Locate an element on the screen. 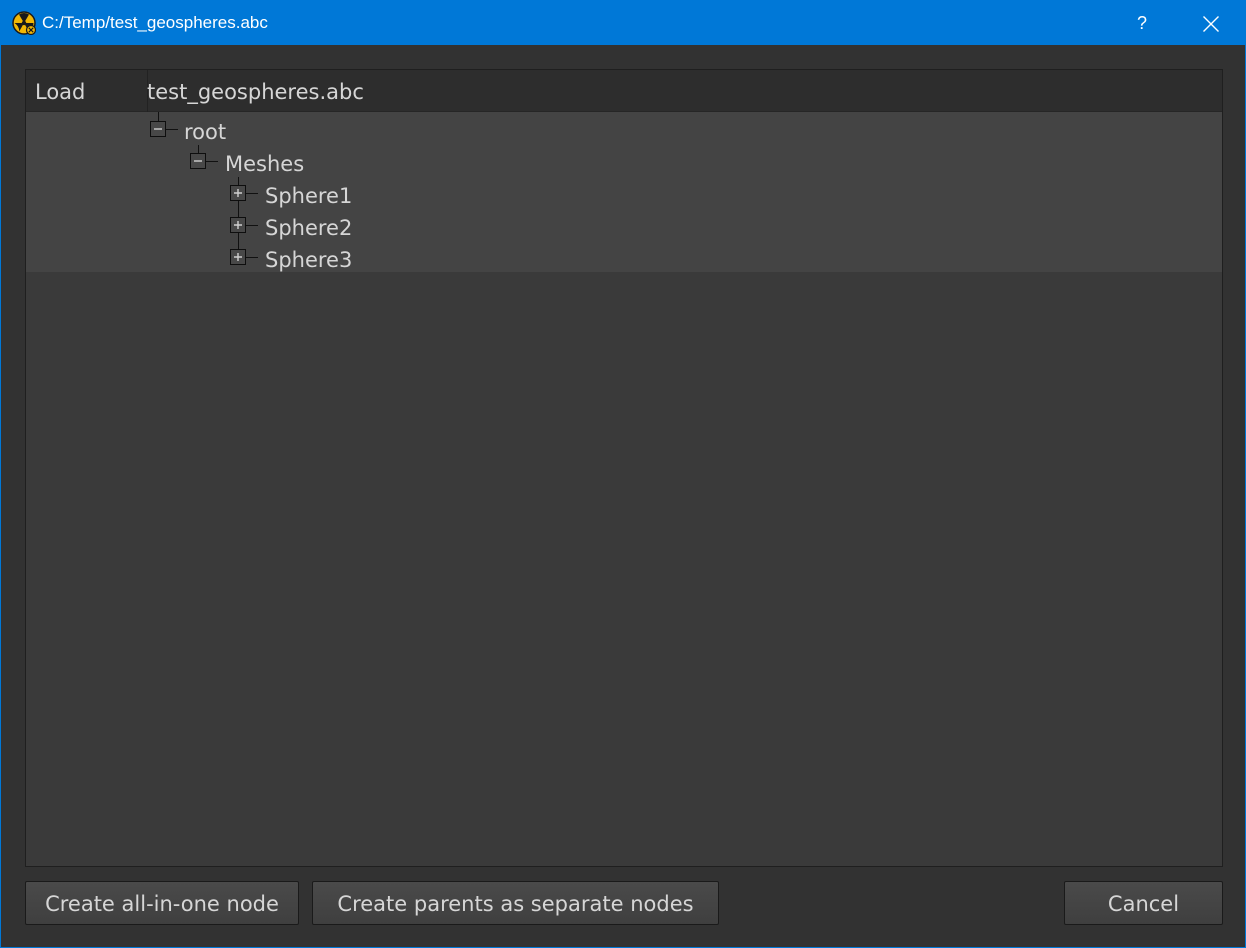 This screenshot has width=1246, height=948. tree-row-meshes: Meshes is located at coordinates (624, 162).